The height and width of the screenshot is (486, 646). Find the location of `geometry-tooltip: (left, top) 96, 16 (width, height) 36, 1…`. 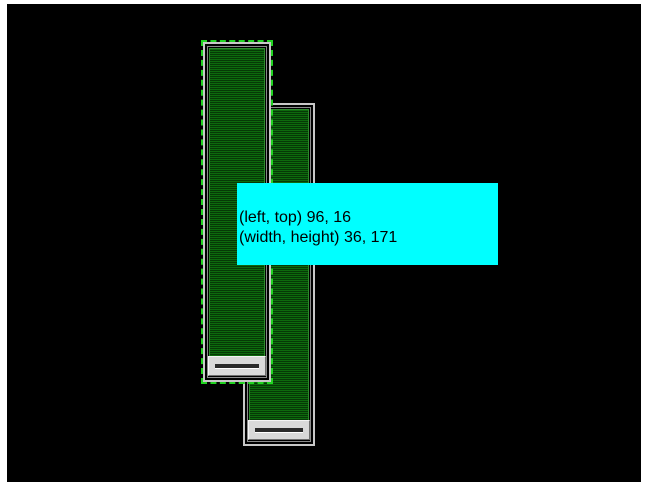

geometry-tooltip: (left, top) 96, 16 (width, height) 36, 1… is located at coordinates (367, 224).